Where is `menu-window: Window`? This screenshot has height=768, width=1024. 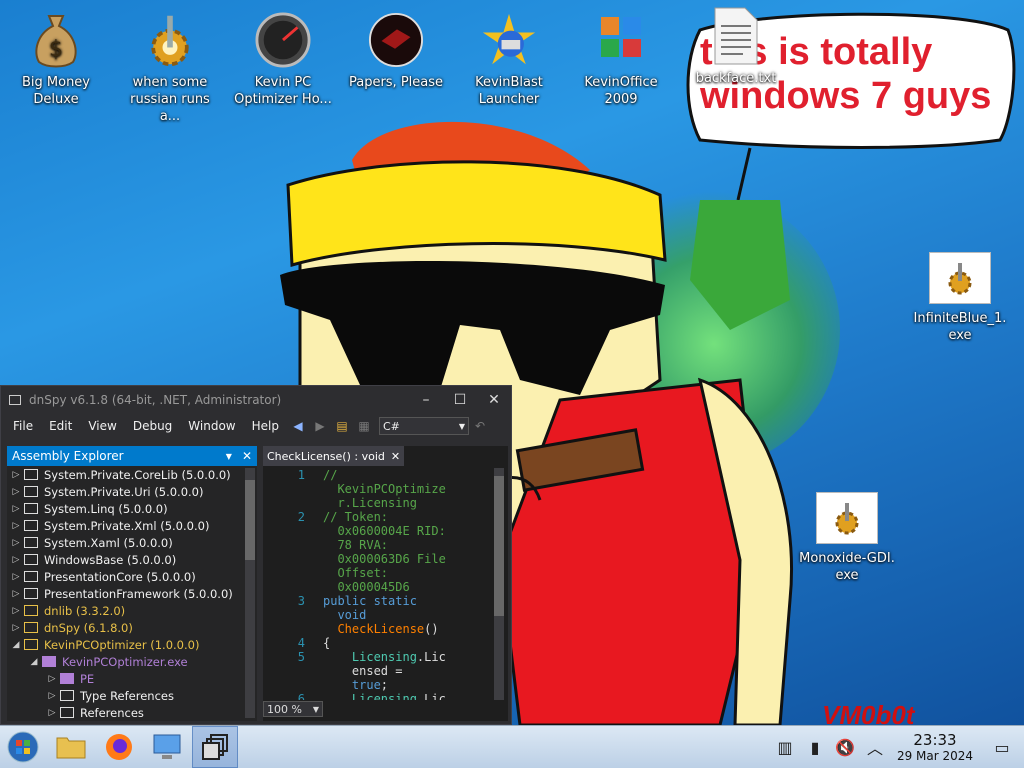 menu-window: Window is located at coordinates (211, 426).